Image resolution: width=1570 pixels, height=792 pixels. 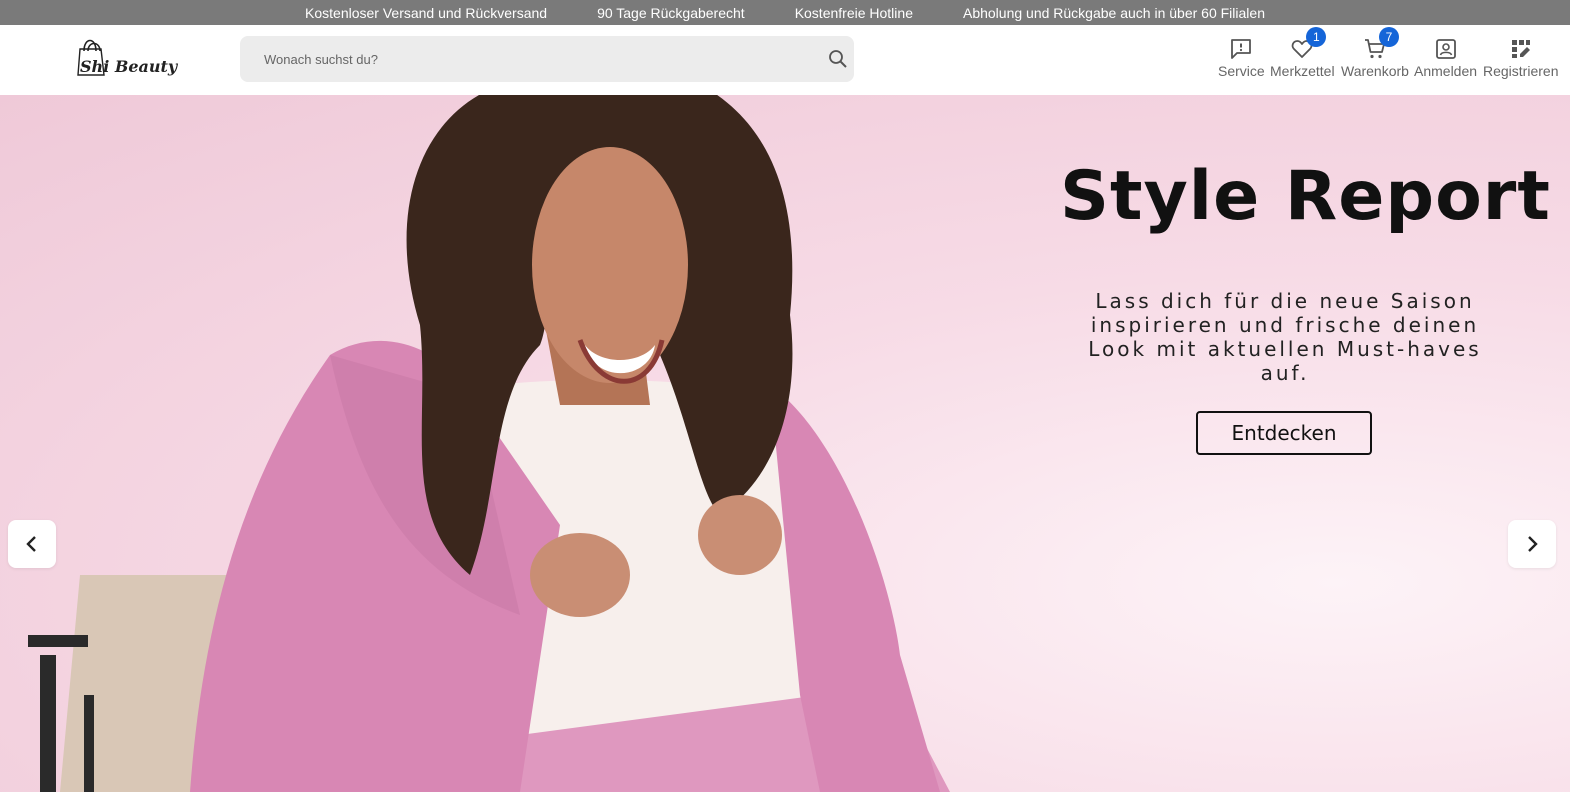 What do you see at coordinates (1241, 71) in the screenshot?
I see `nav-service-label: Service` at bounding box center [1241, 71].